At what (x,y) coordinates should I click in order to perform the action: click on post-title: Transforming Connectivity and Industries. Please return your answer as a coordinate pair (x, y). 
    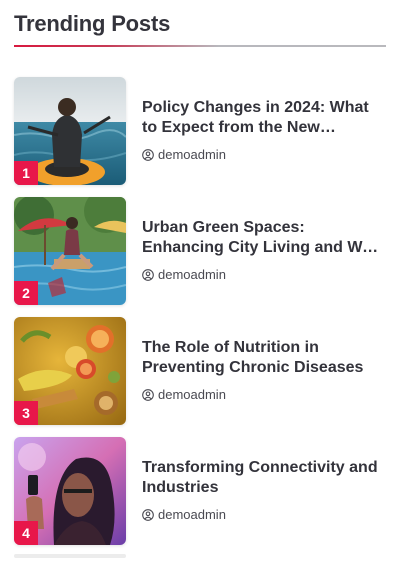
    Looking at the image, I should click on (264, 478).